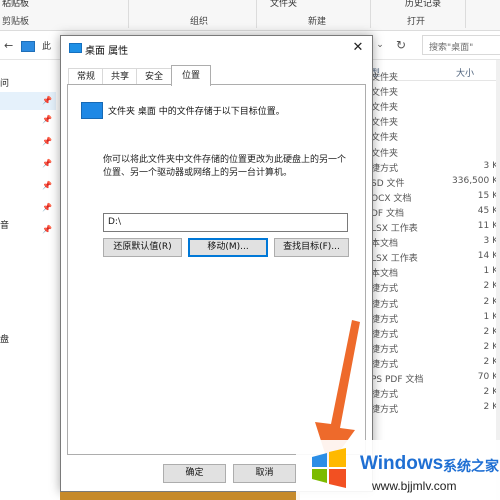 The width and height of the screenshot is (500, 500). I want to click on this-pc-icon, so click(28, 46).